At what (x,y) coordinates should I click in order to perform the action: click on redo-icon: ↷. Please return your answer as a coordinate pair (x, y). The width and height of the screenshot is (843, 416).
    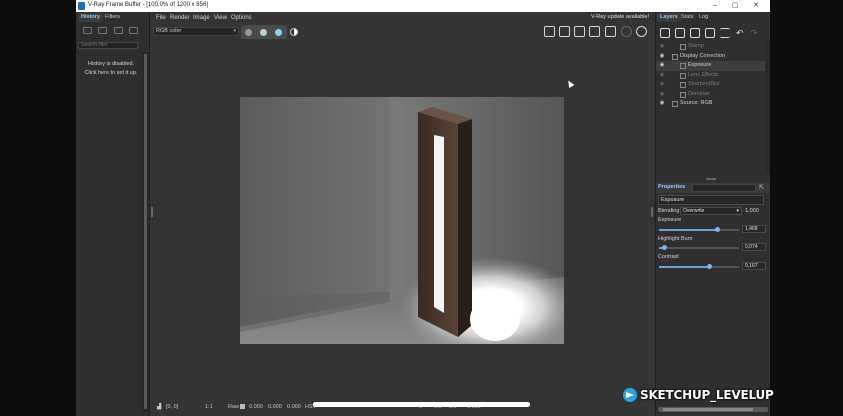
    Looking at the image, I should click on (755, 33).